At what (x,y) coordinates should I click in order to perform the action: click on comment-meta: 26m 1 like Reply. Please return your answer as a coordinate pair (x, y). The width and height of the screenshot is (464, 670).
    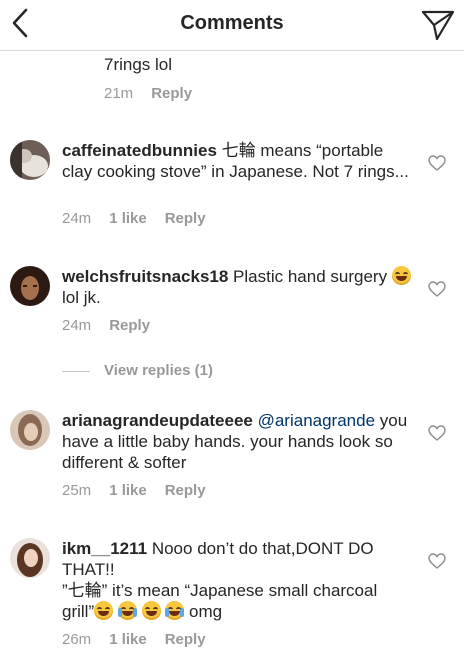
    Looking at the image, I should click on (143, 639).